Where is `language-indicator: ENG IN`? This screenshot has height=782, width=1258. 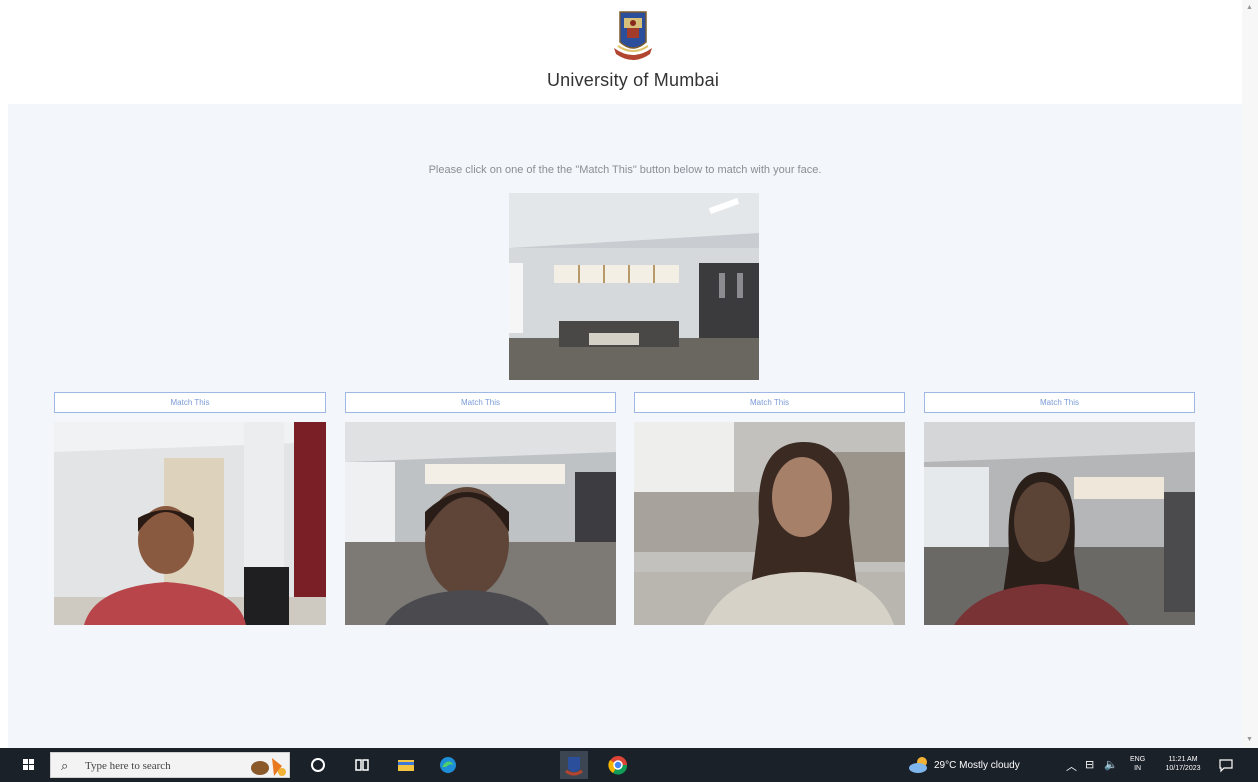
language-indicator: ENG IN is located at coordinates (1137, 764).